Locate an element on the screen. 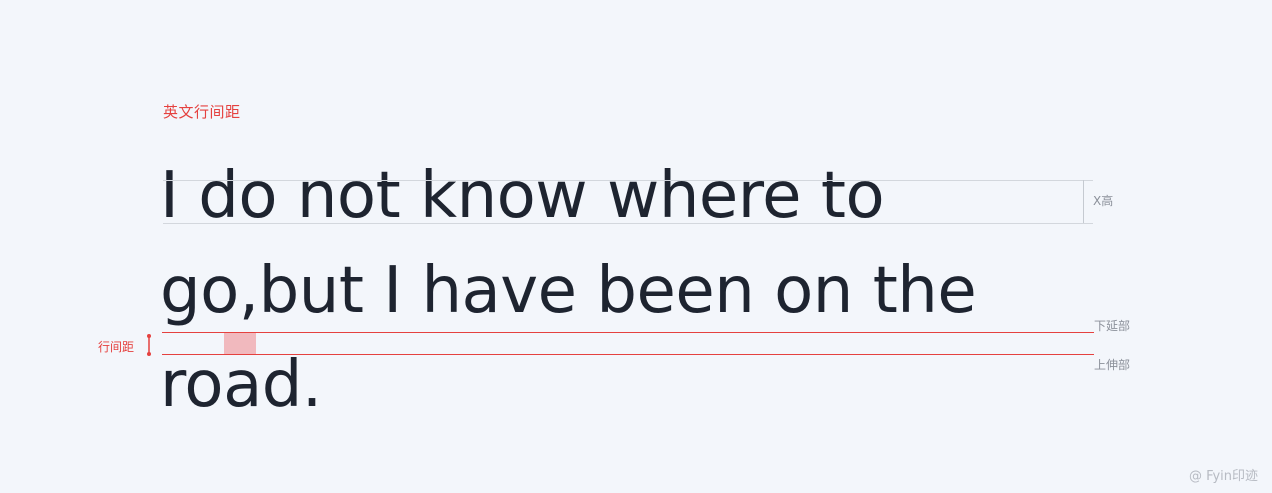  x-height-label: X高 is located at coordinates (1103, 201).